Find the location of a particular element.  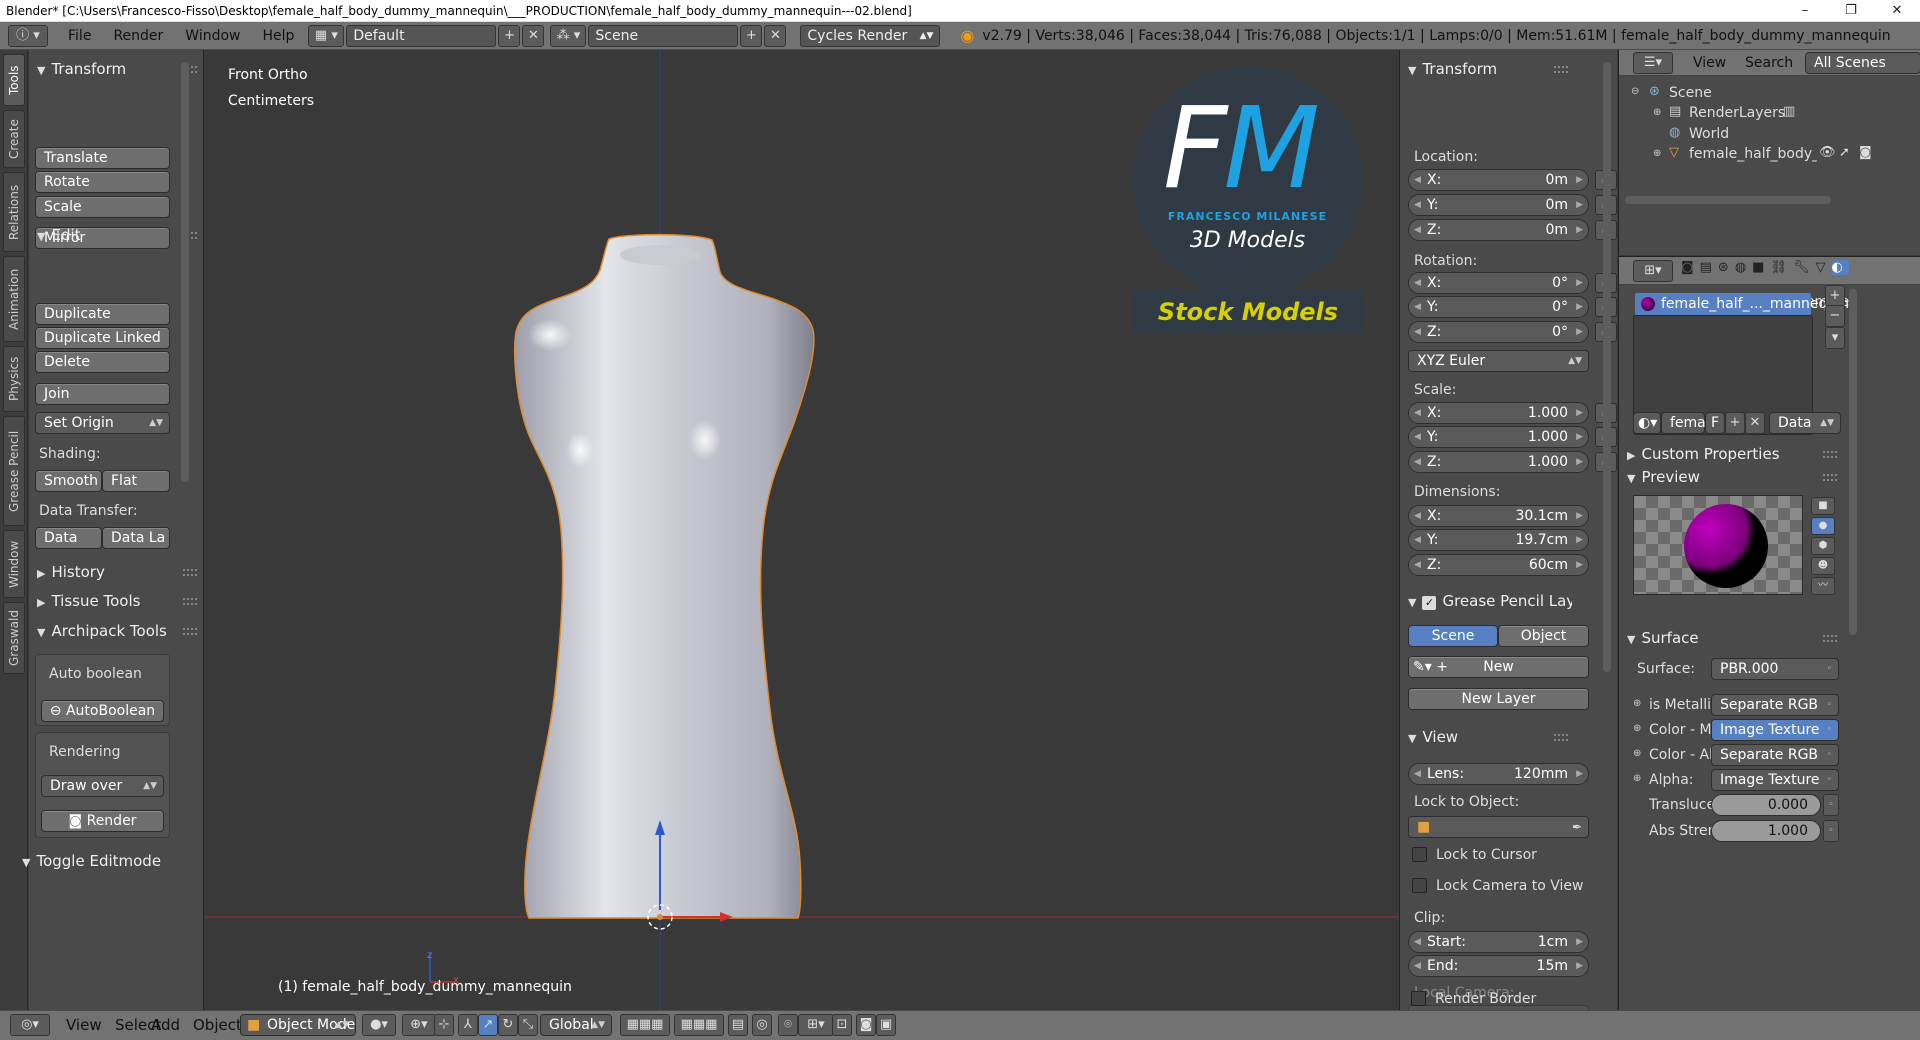

opengl-animation-icon: ▣ is located at coordinates (886, 1025).